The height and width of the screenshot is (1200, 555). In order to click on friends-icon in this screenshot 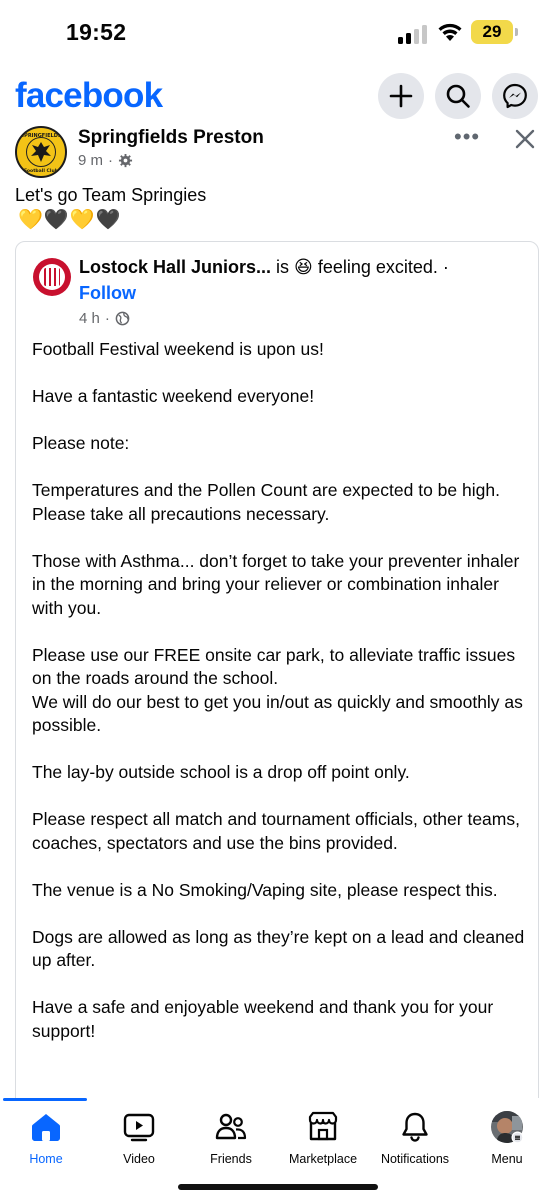, I will do `click(231, 1126)`.